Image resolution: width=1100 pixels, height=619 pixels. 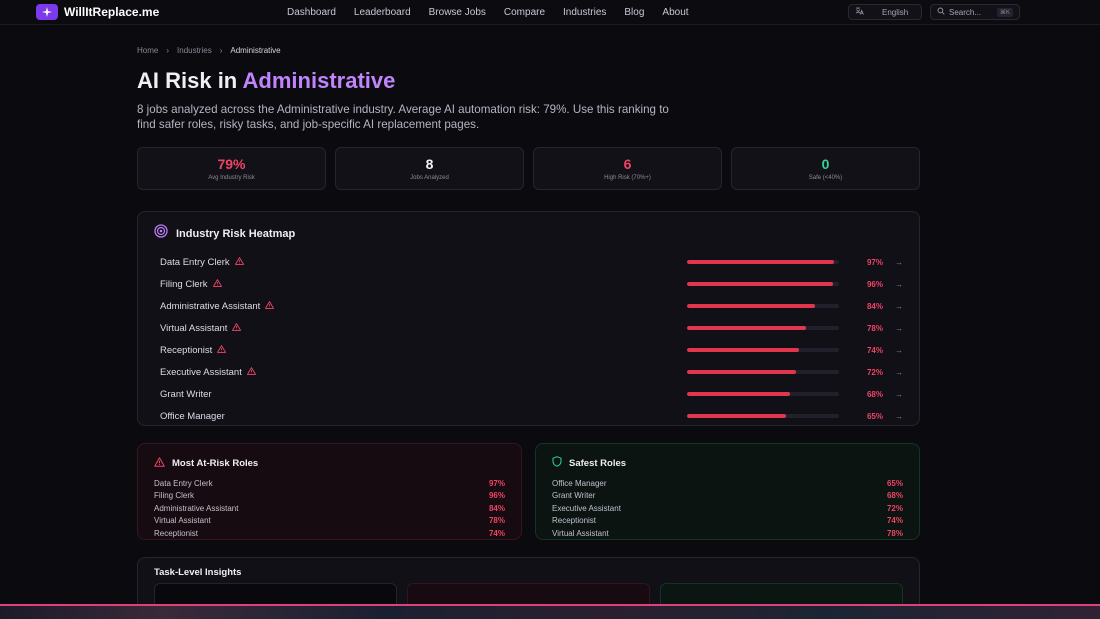 I want to click on job-name: Executive Assistant, so click(x=201, y=372).